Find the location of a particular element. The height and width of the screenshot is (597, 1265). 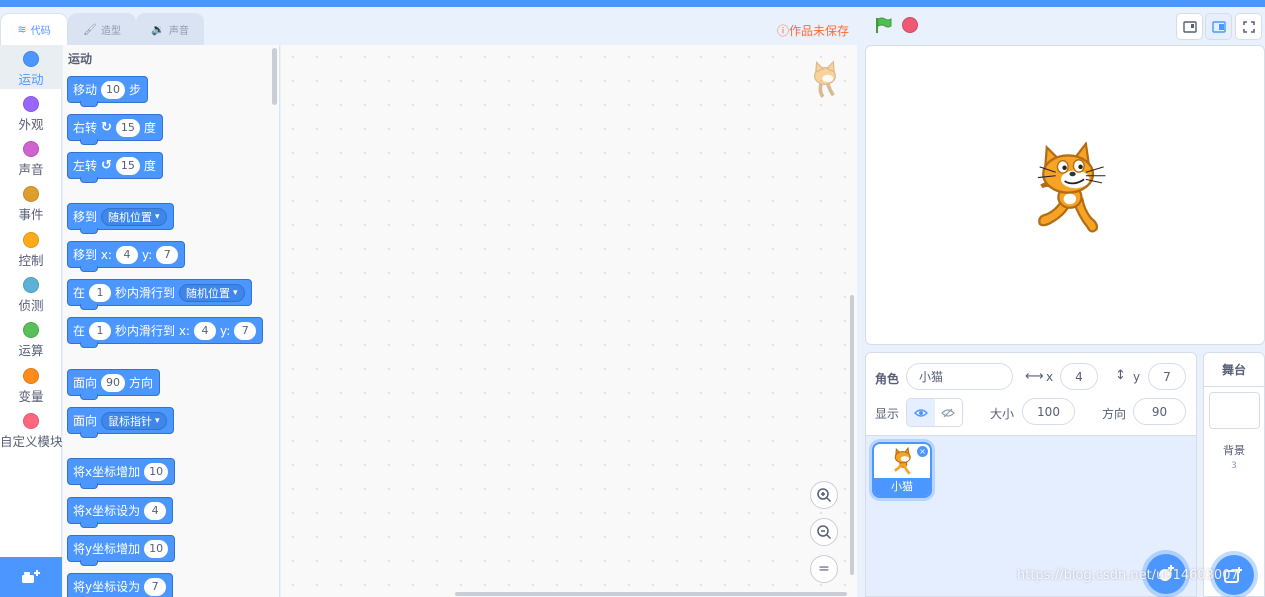

block-set-x: 将x坐标设为 4 is located at coordinates (120, 512).